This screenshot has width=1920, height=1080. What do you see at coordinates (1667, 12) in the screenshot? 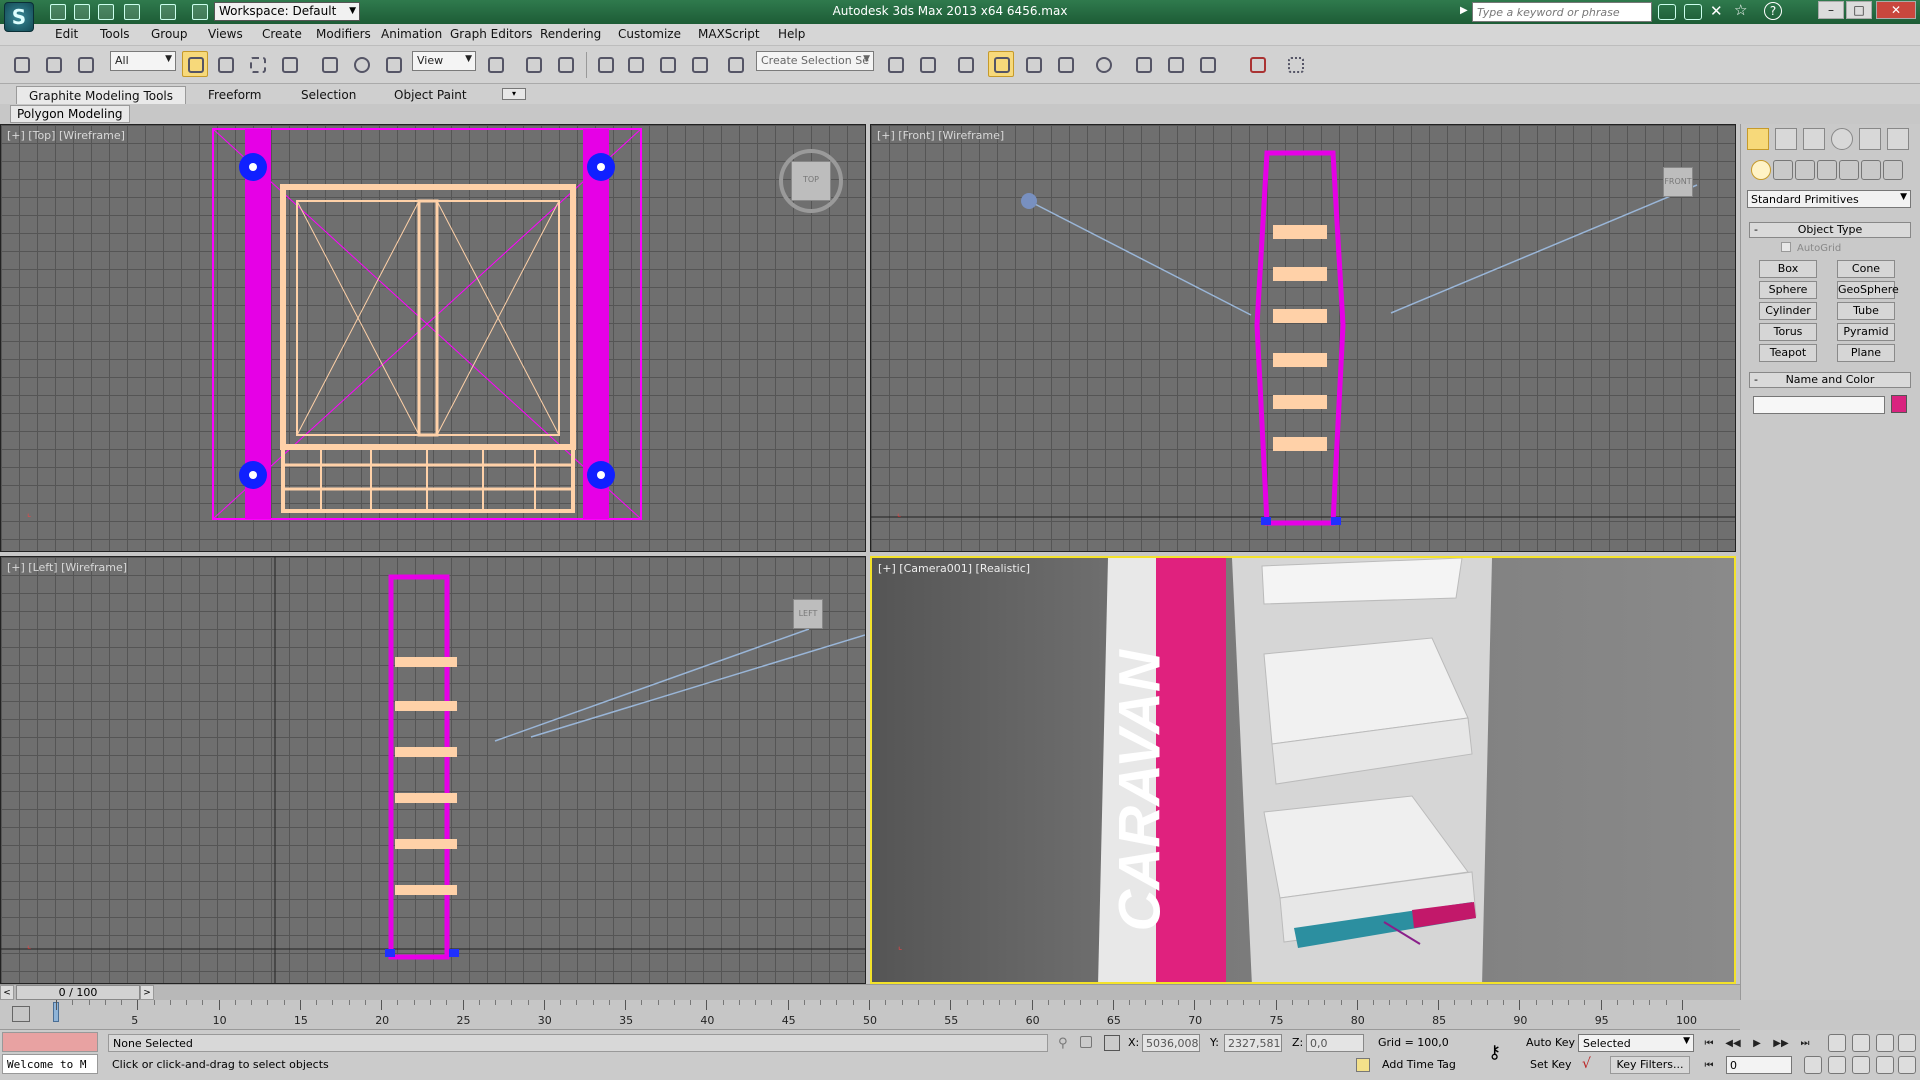
I see `binoculars-icon` at bounding box center [1667, 12].